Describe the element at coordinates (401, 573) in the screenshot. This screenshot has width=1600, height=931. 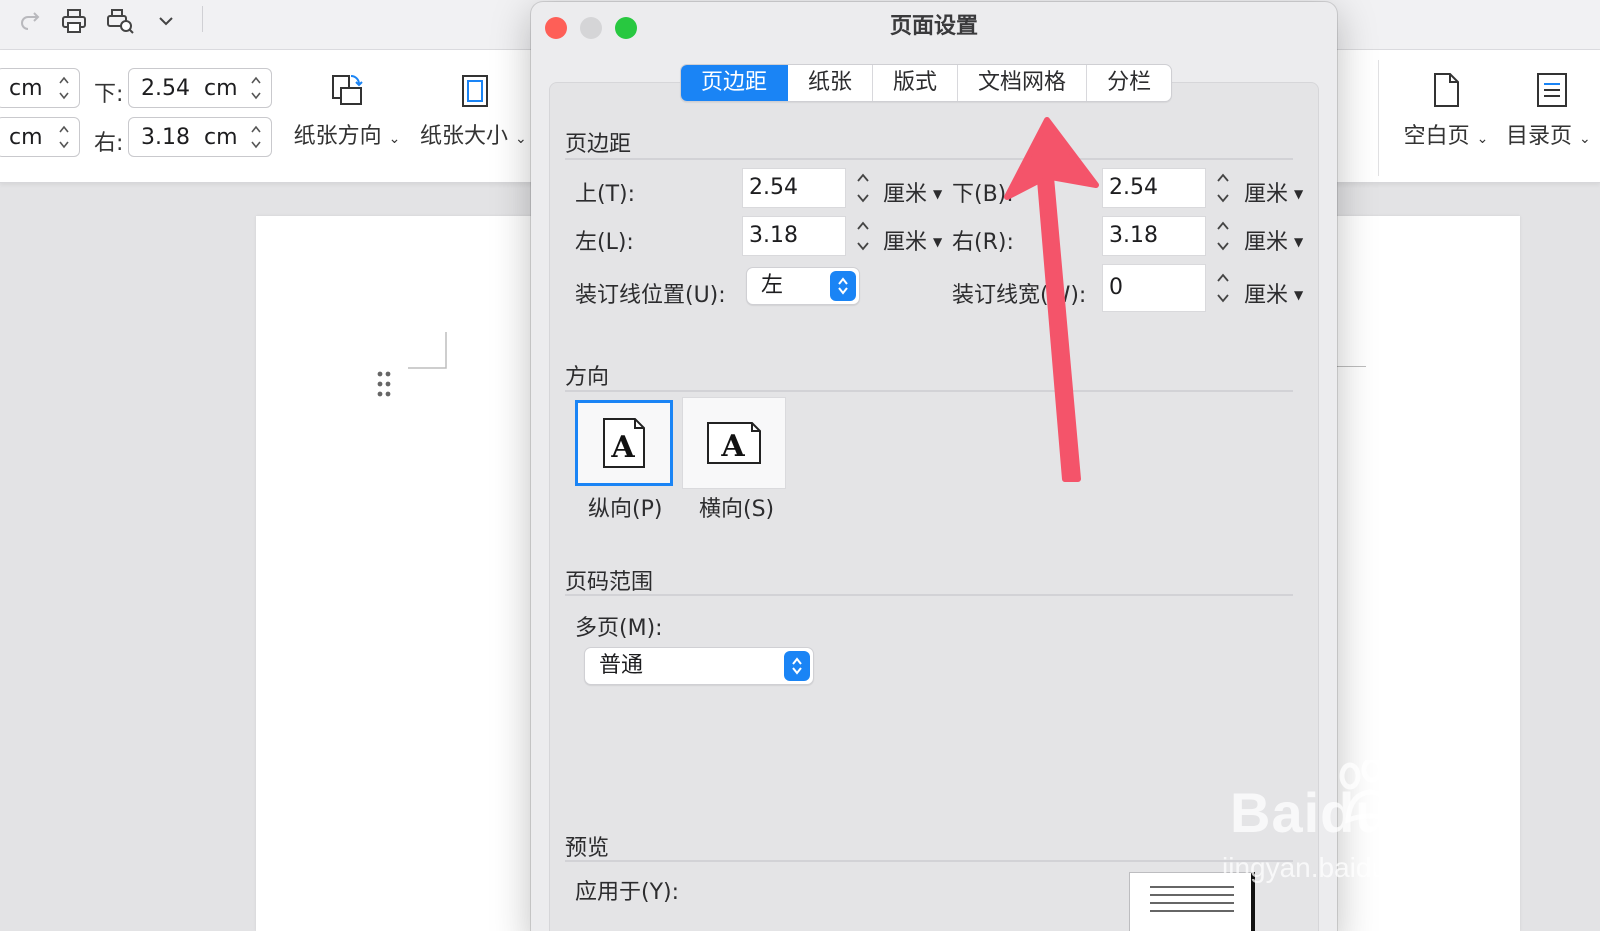
I see `document-page` at that location.